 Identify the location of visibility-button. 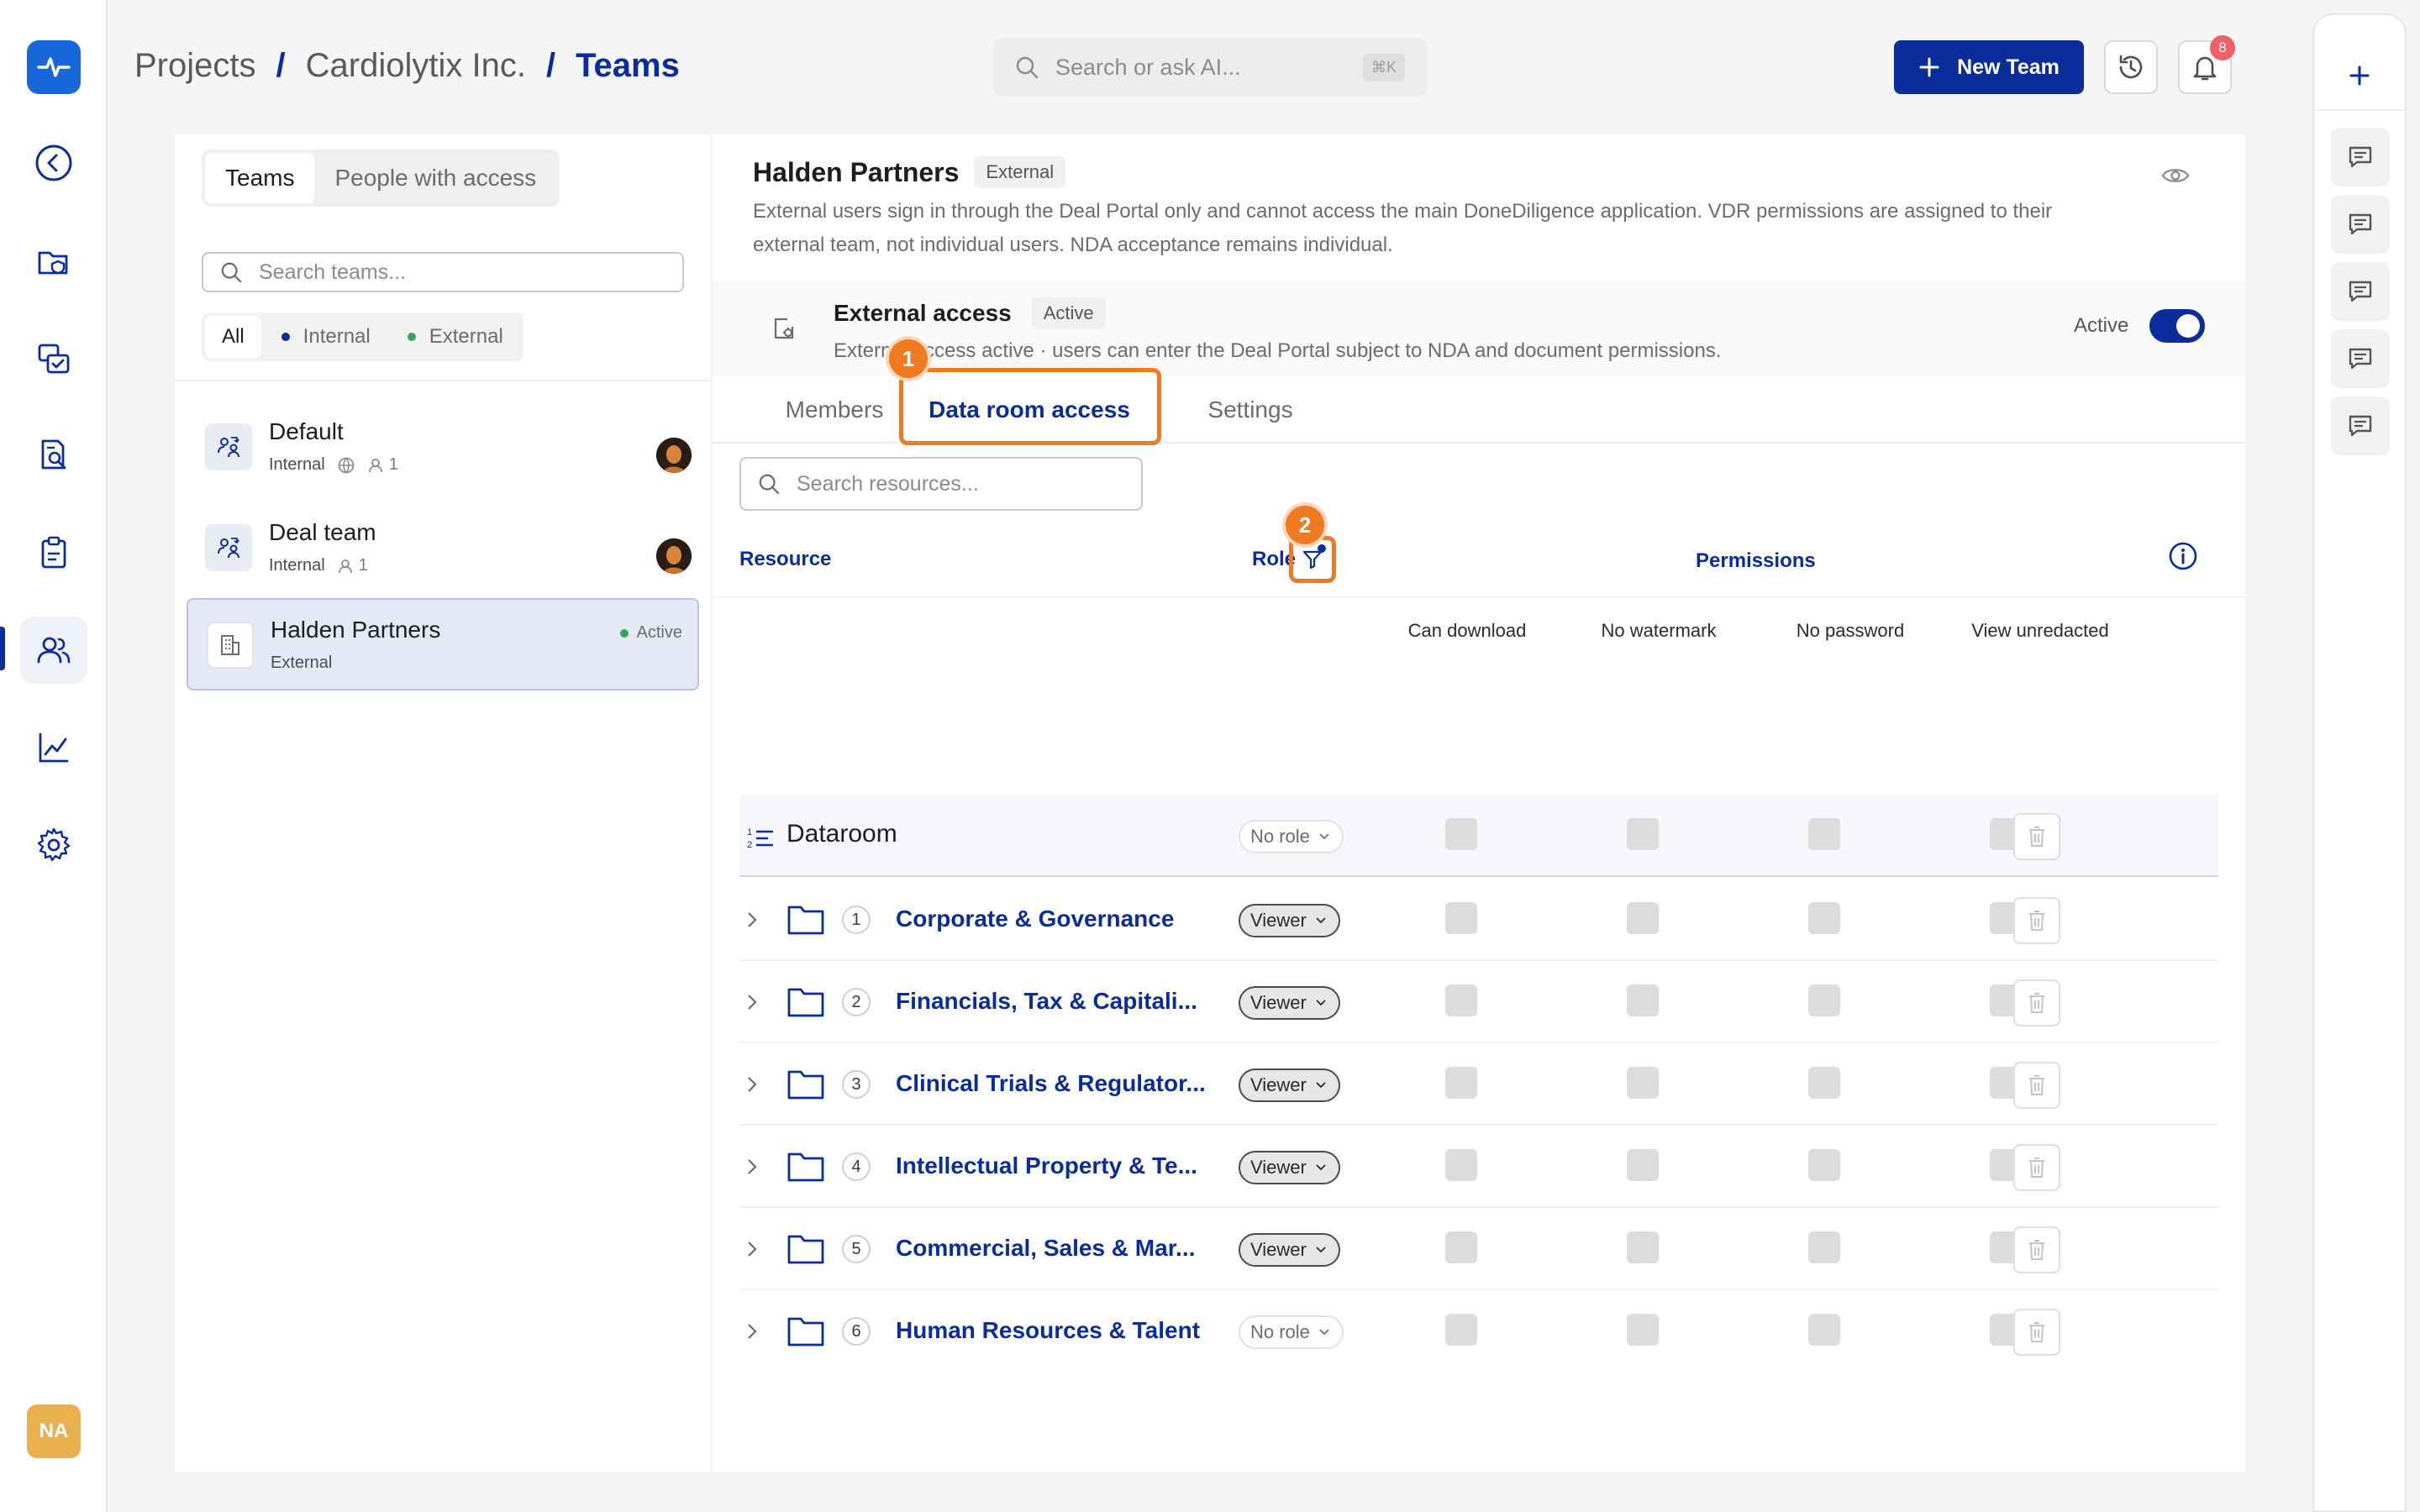
(2175, 175).